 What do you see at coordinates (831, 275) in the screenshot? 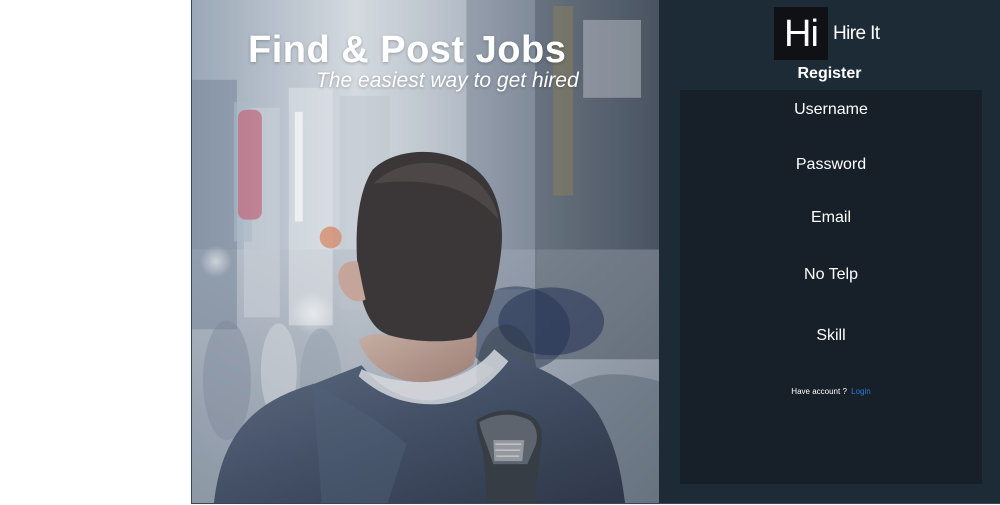
I see `phone-field` at bounding box center [831, 275].